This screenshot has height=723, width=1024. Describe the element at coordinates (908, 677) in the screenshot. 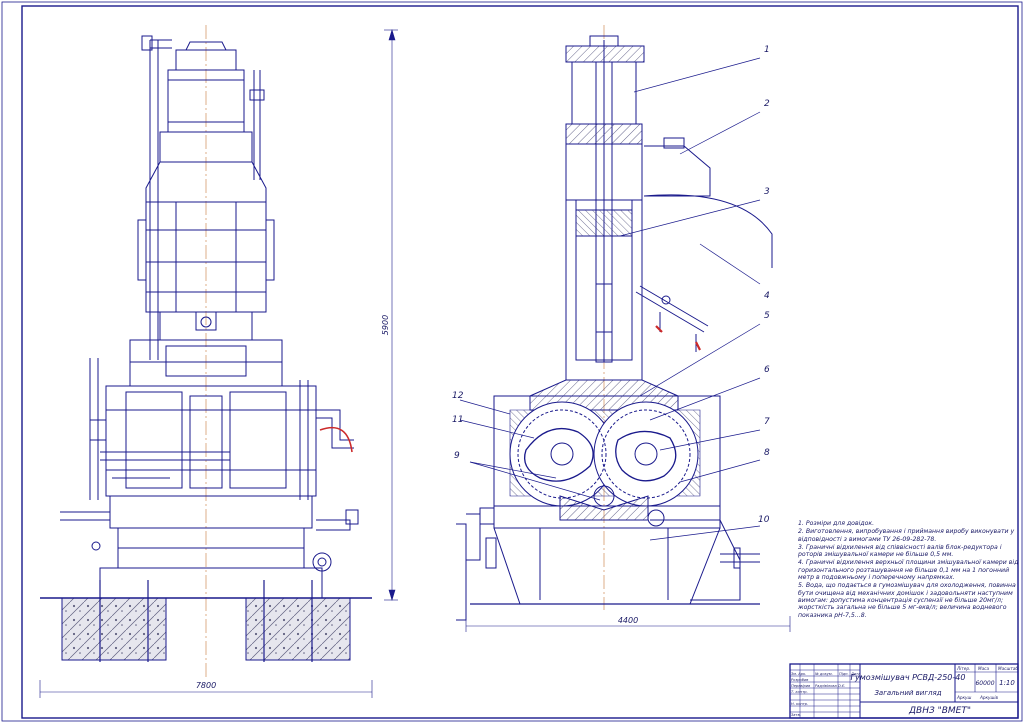

I see `drawing-title: Гумозмішувач РСВД-250-40` at that location.